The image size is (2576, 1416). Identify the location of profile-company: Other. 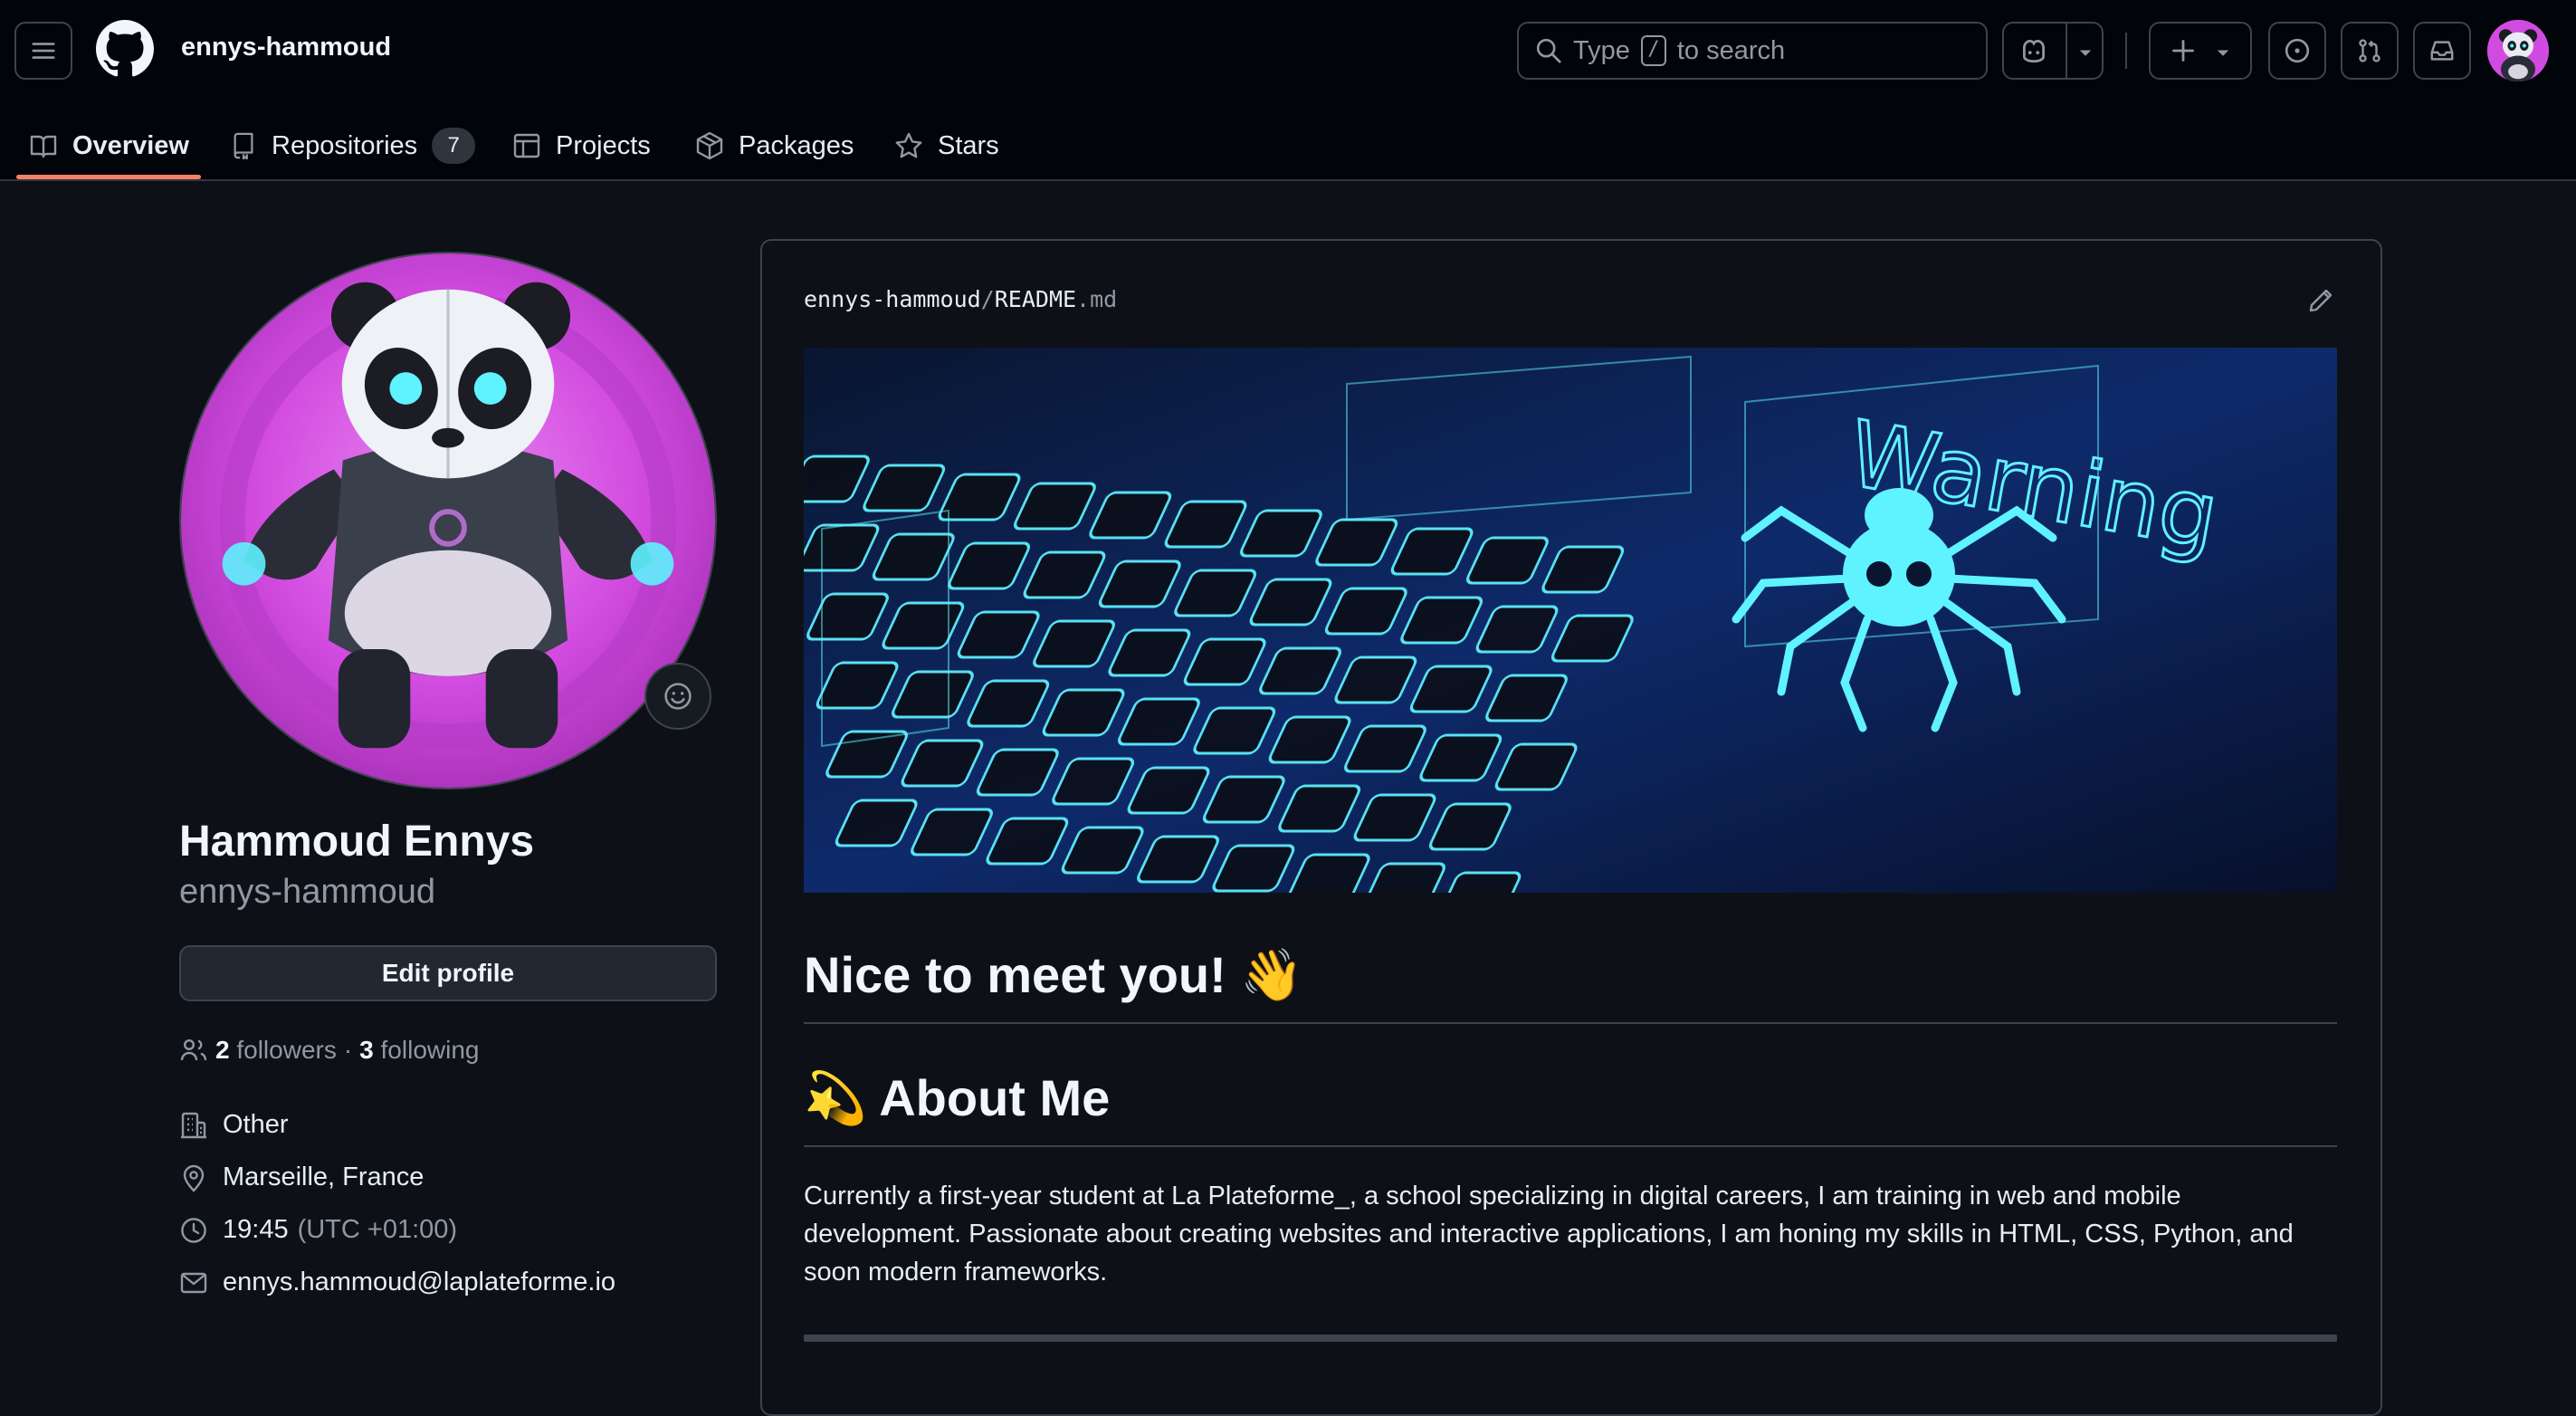
(234, 1125).